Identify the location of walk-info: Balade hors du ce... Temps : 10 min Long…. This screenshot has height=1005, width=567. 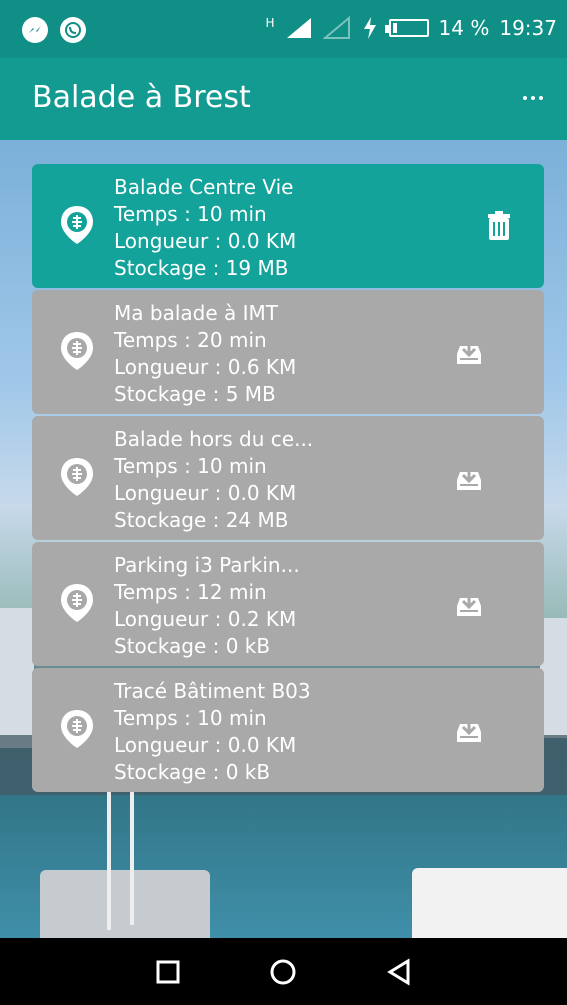
(213, 480).